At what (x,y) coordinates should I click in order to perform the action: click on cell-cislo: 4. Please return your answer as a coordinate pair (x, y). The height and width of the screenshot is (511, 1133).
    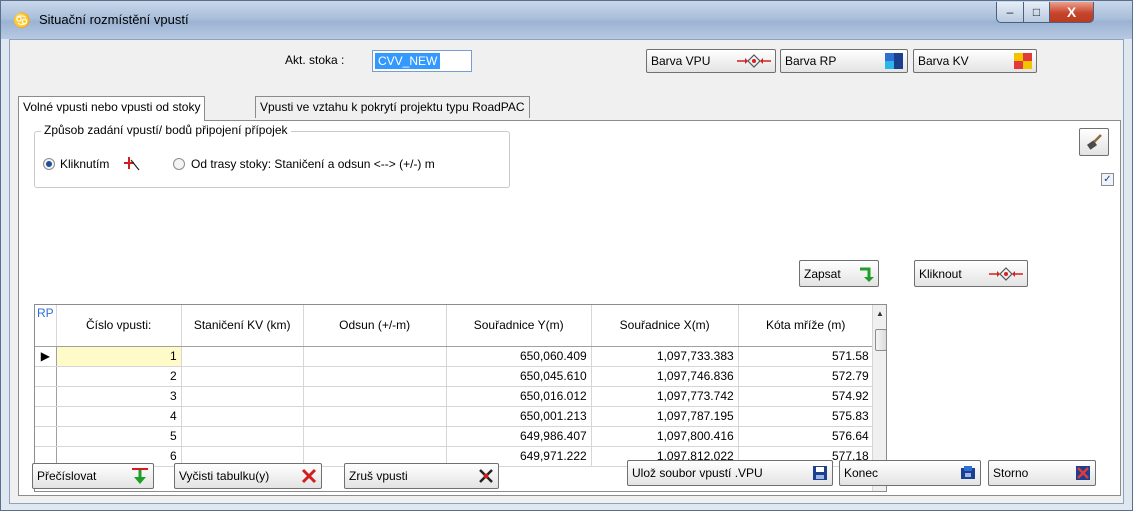
    Looking at the image, I should click on (119, 416).